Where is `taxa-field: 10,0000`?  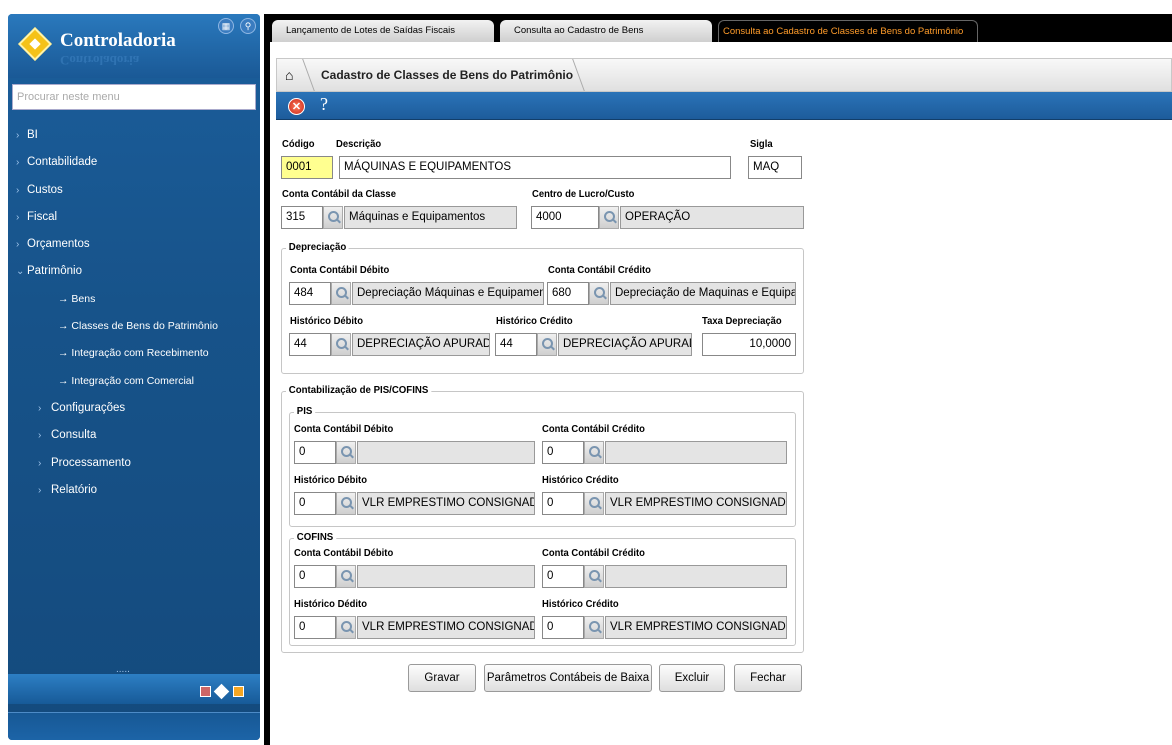 taxa-field: 10,0000 is located at coordinates (749, 344).